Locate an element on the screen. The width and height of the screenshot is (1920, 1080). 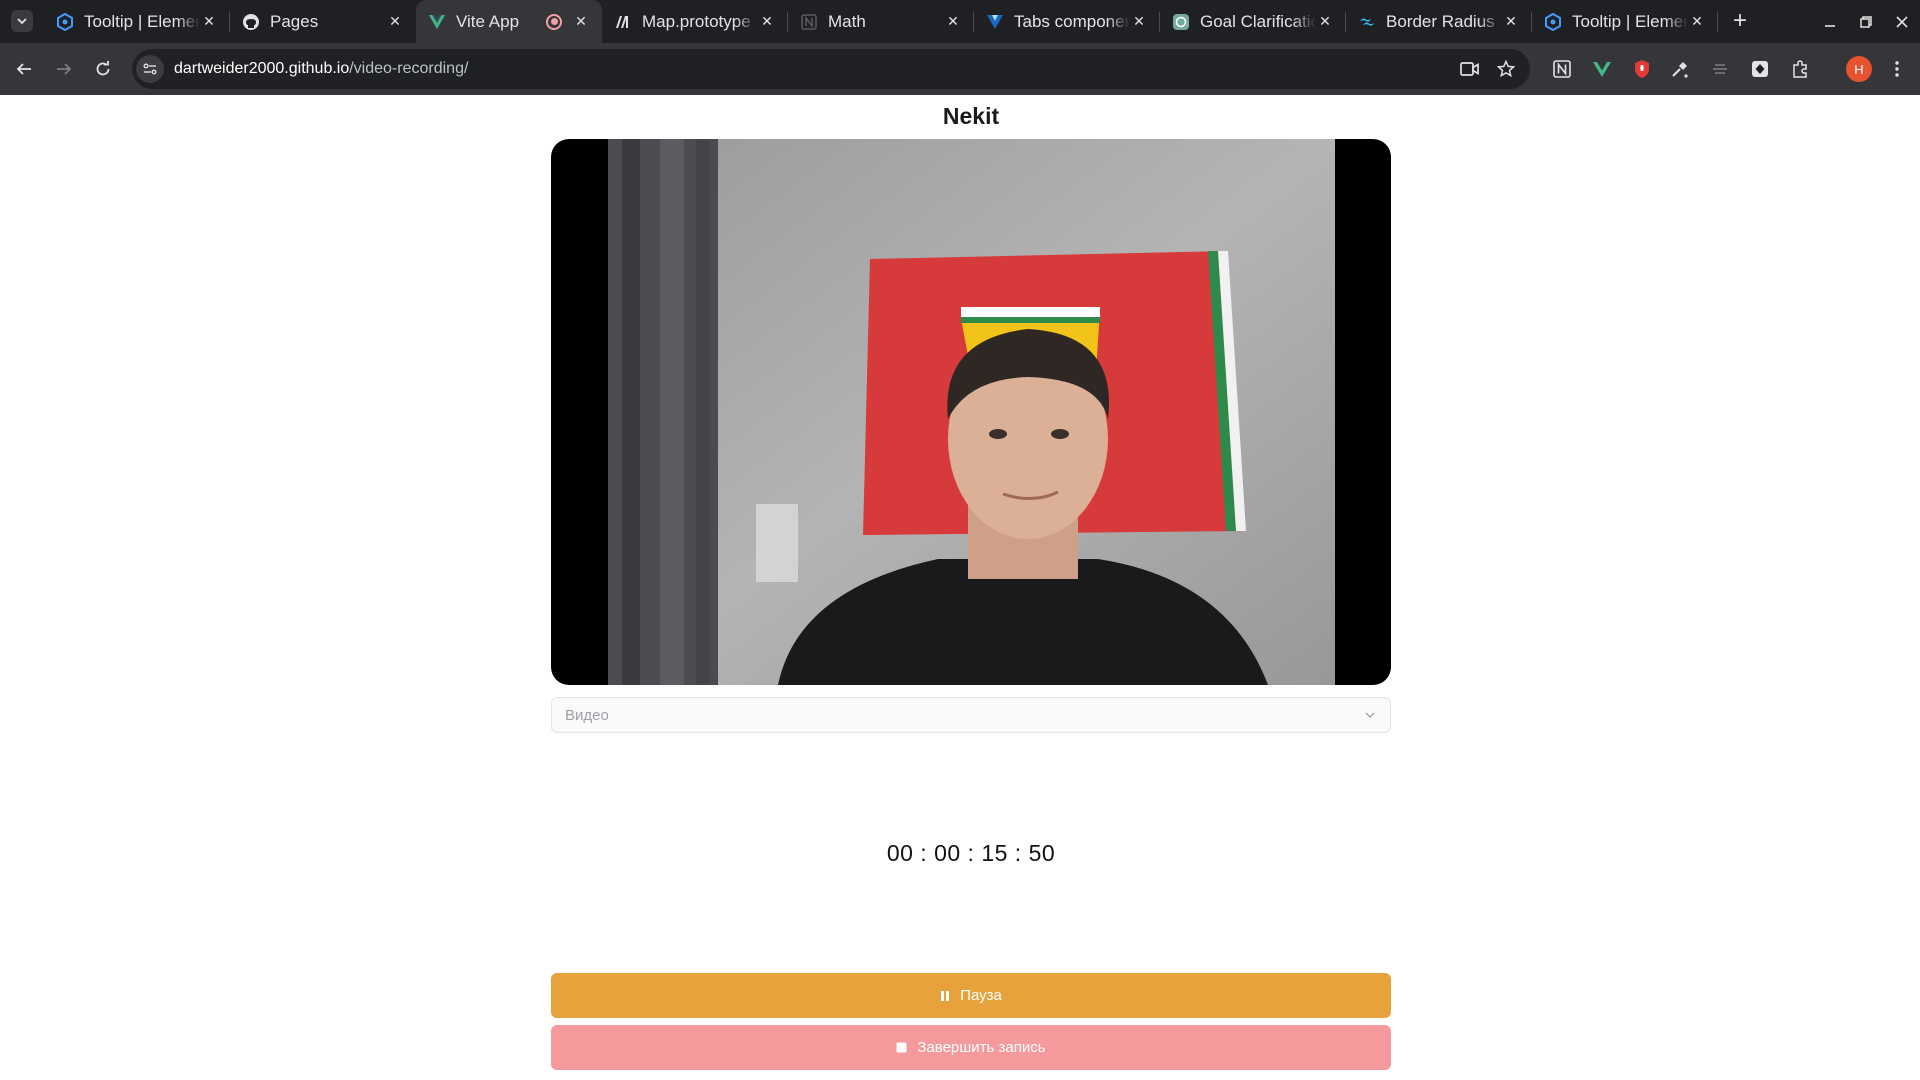
pause-icon is located at coordinates (945, 996).